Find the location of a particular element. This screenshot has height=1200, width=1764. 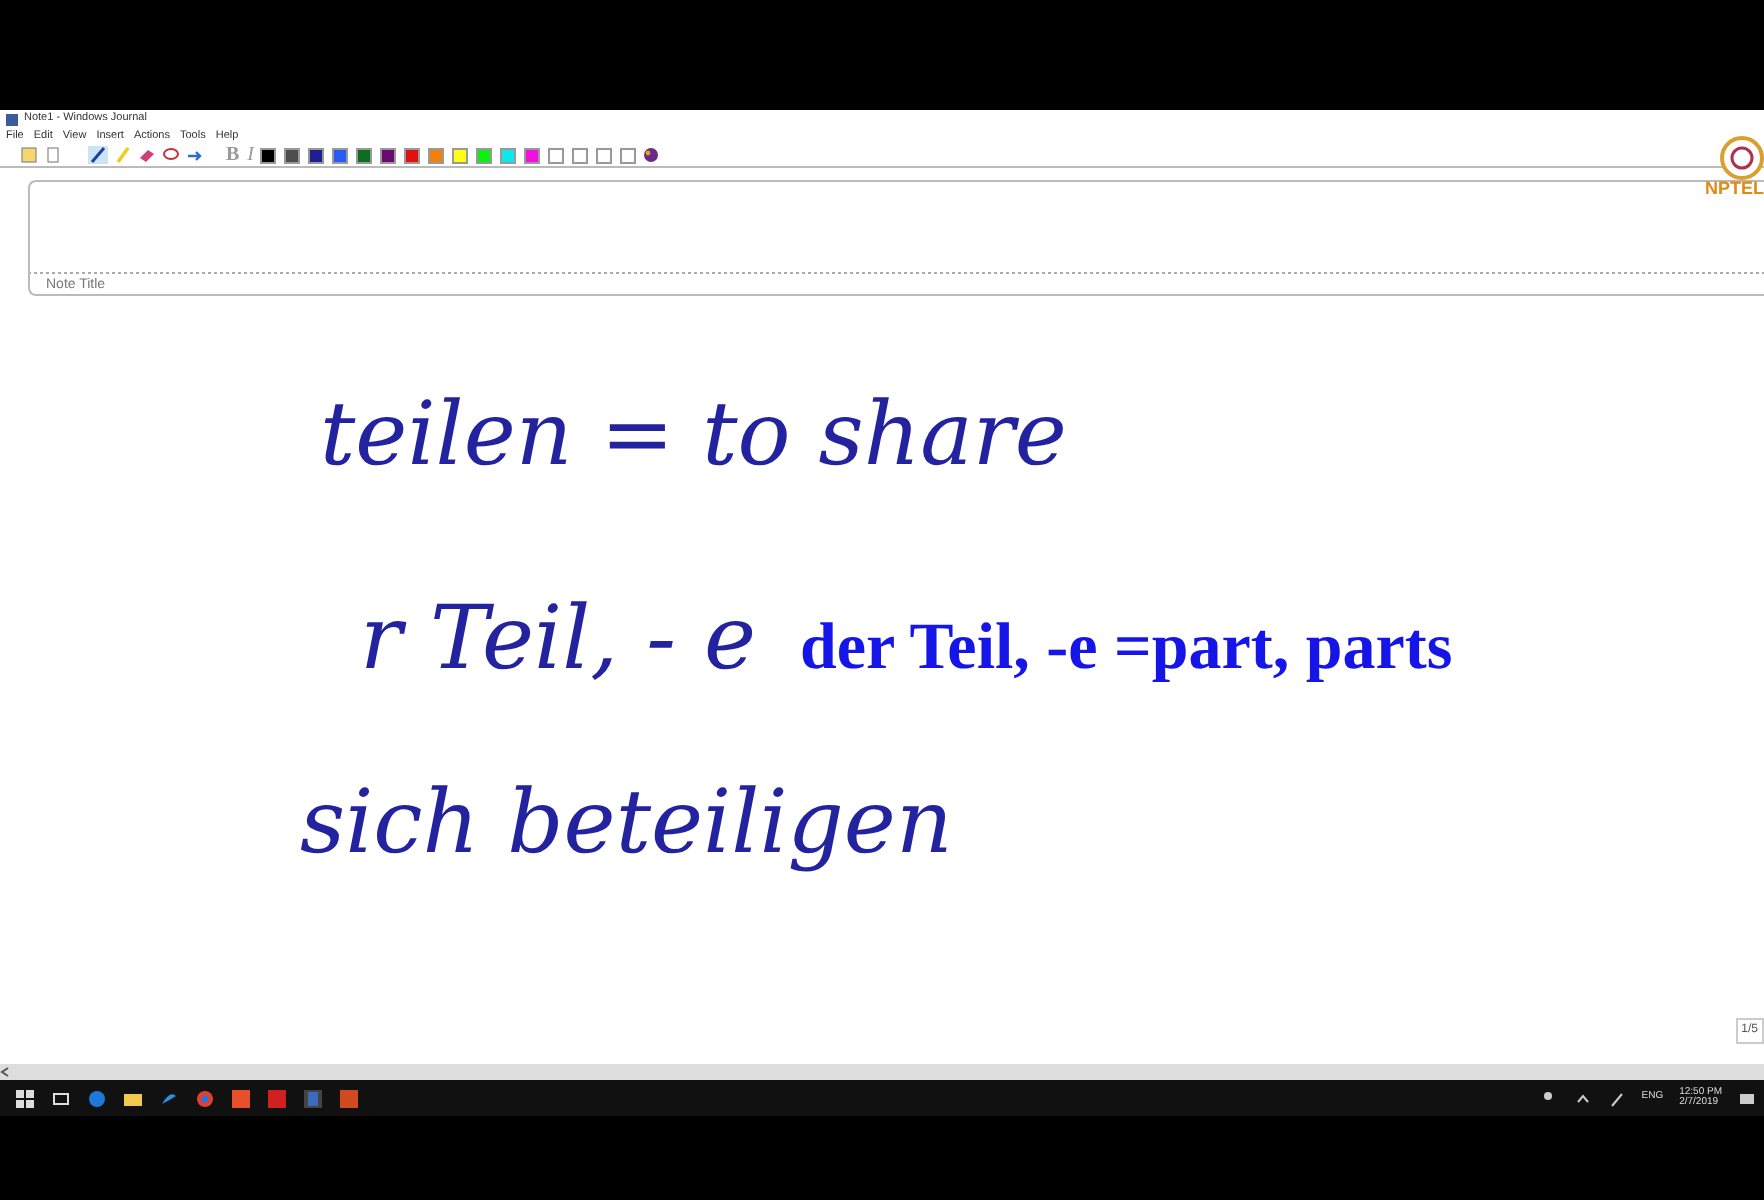

lasso-icon is located at coordinates (171, 155).